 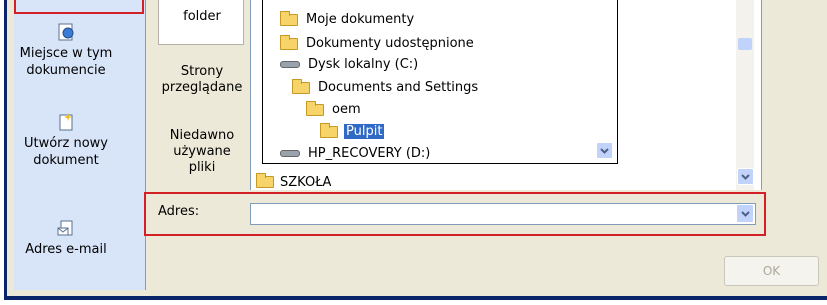 I want to click on new-document-icon, so click(x=66, y=122).